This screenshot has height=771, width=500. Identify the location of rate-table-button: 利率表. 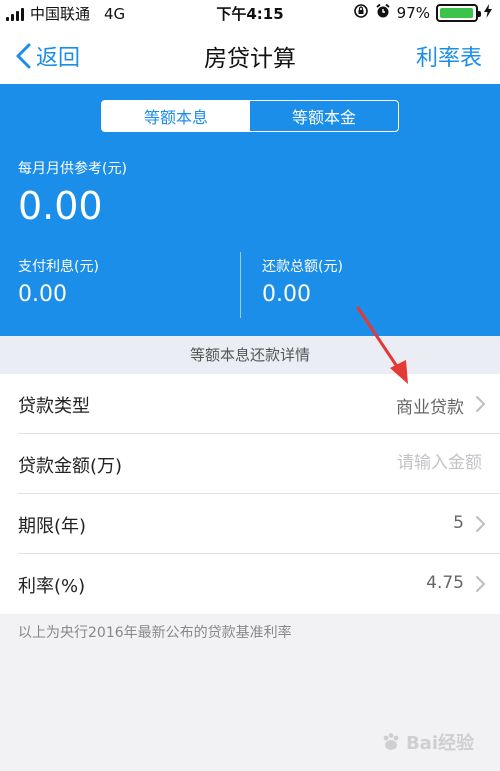
(449, 56).